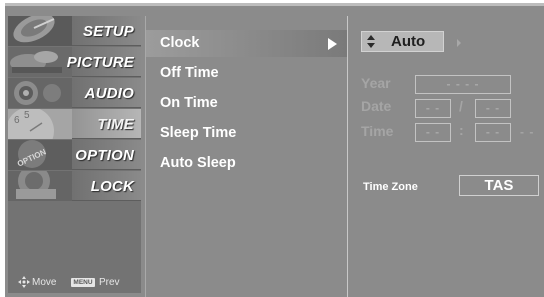 This screenshot has height=297, width=544. What do you see at coordinates (376, 106) in the screenshot?
I see `date-label: Date` at bounding box center [376, 106].